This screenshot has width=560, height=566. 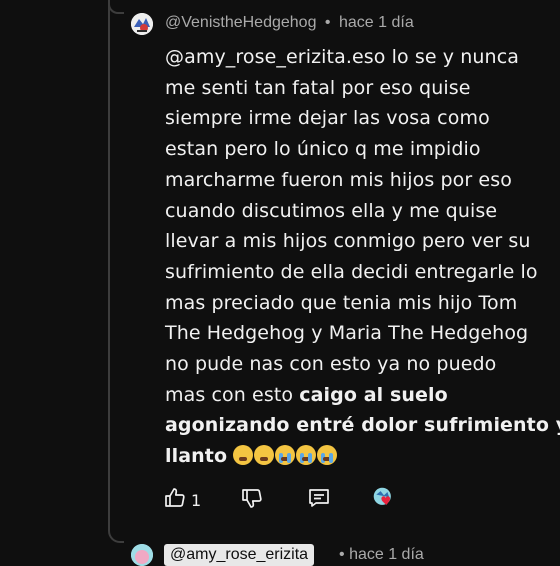 What do you see at coordinates (338, 179) in the screenshot?
I see `comment-line: marcharme fueron mis hijos por eso` at bounding box center [338, 179].